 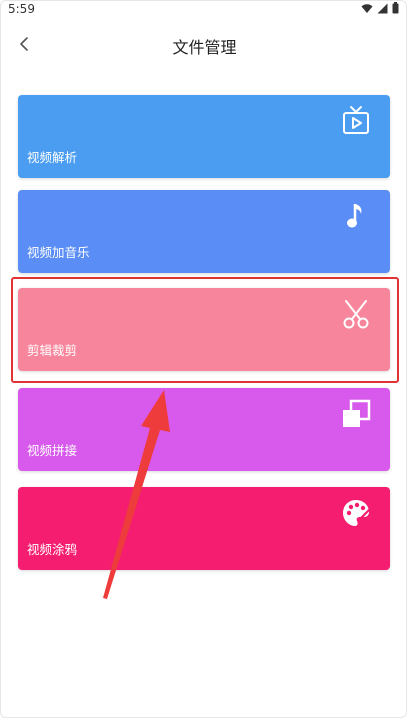 I want to click on card-video-parse: 视频解析, so click(x=204, y=136).